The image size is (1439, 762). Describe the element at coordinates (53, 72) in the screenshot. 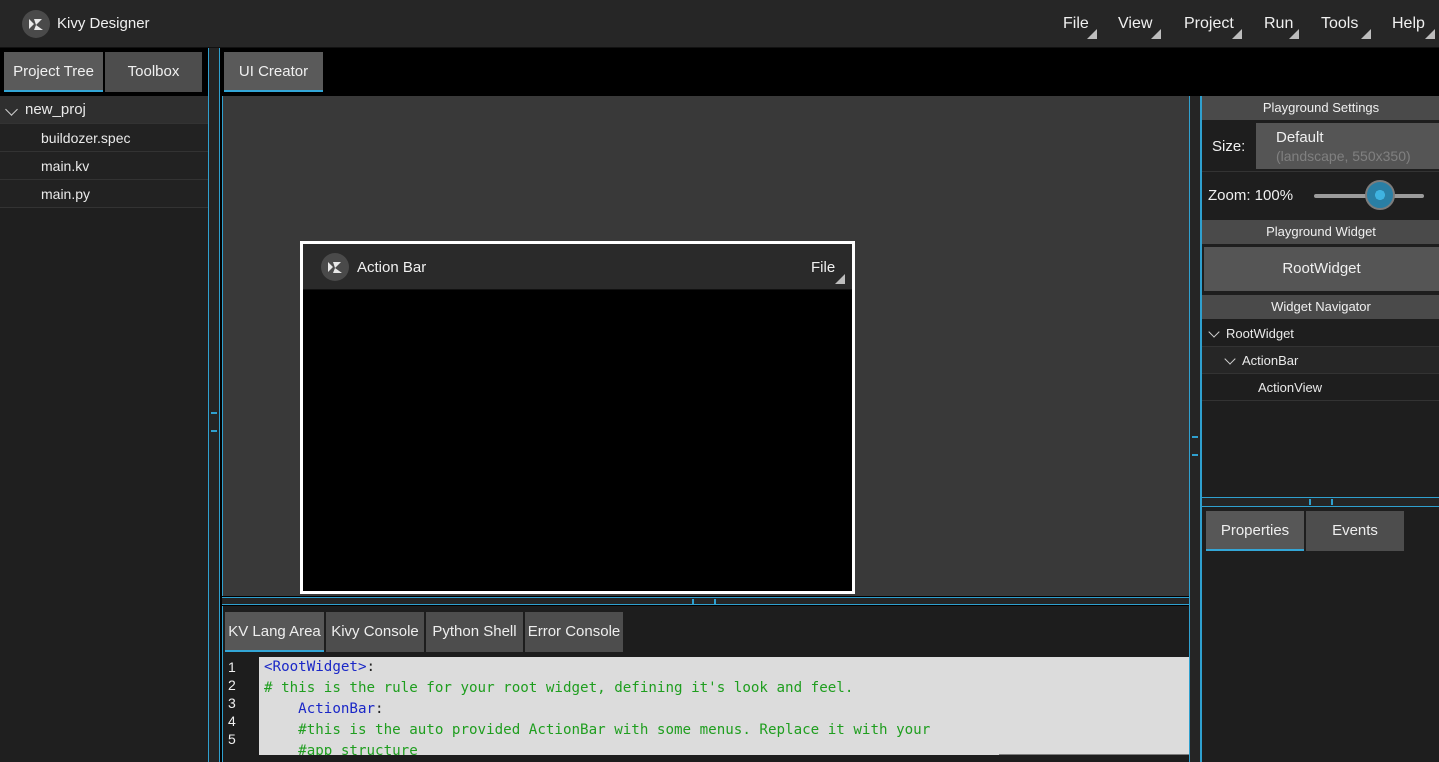

I see `tab-project-tree: Project Tree` at that location.